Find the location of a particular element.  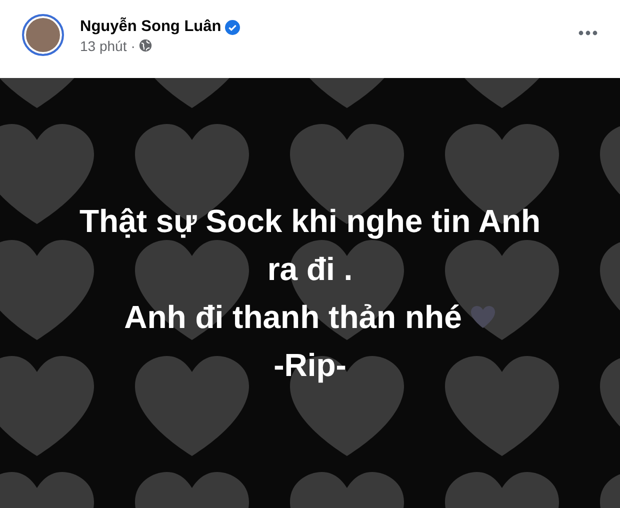

globe-icon is located at coordinates (145, 45).